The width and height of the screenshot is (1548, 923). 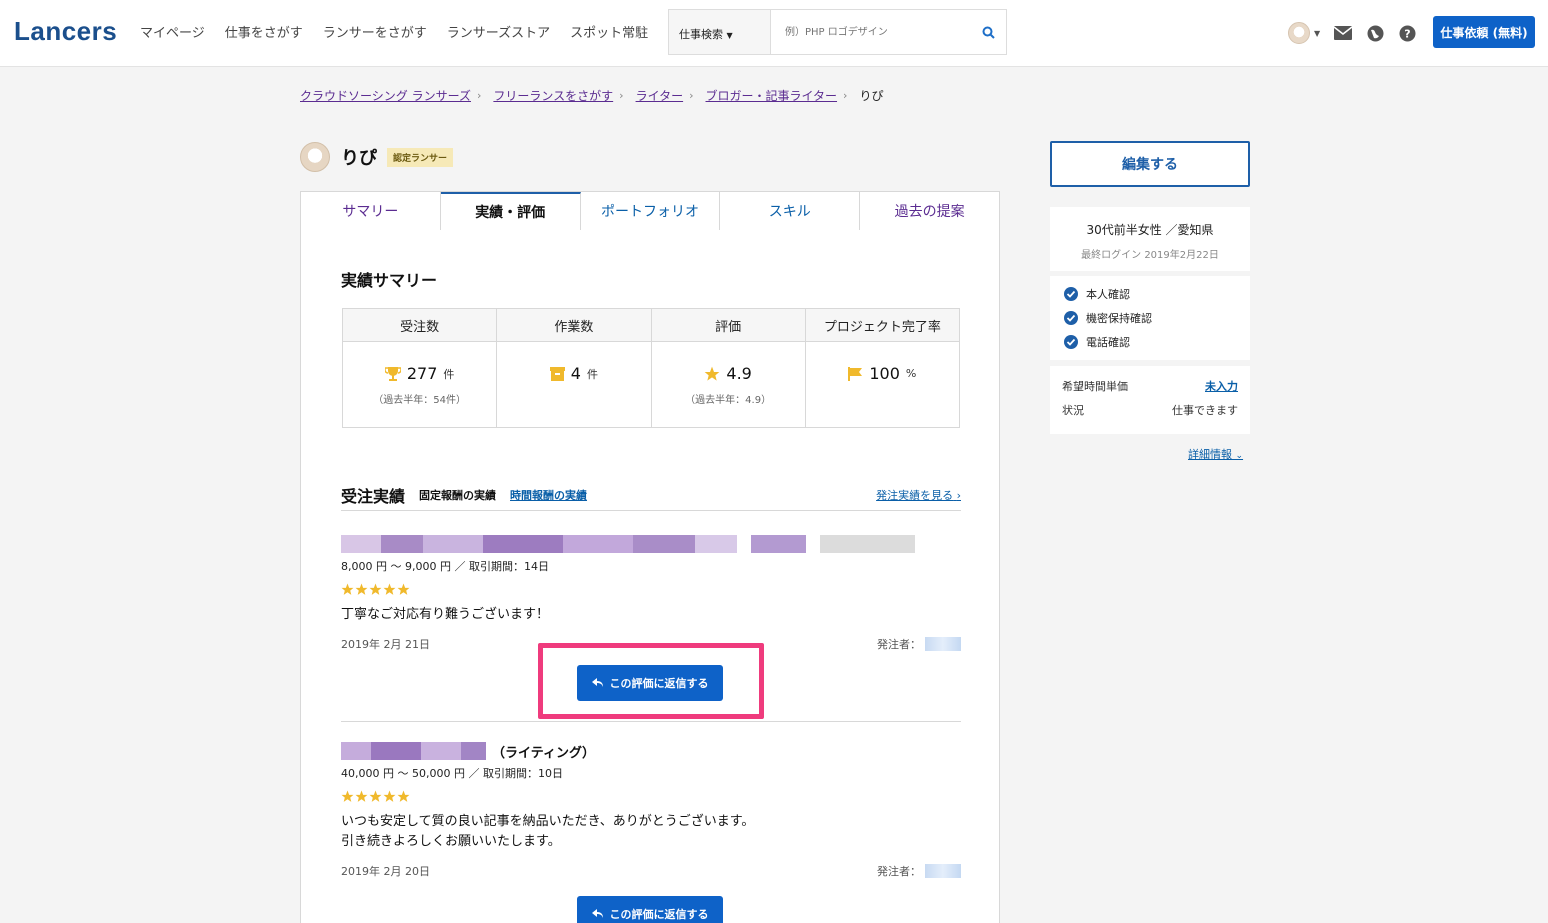 I want to click on orders-sub: （過去半年：54件）, so click(x=419, y=400).